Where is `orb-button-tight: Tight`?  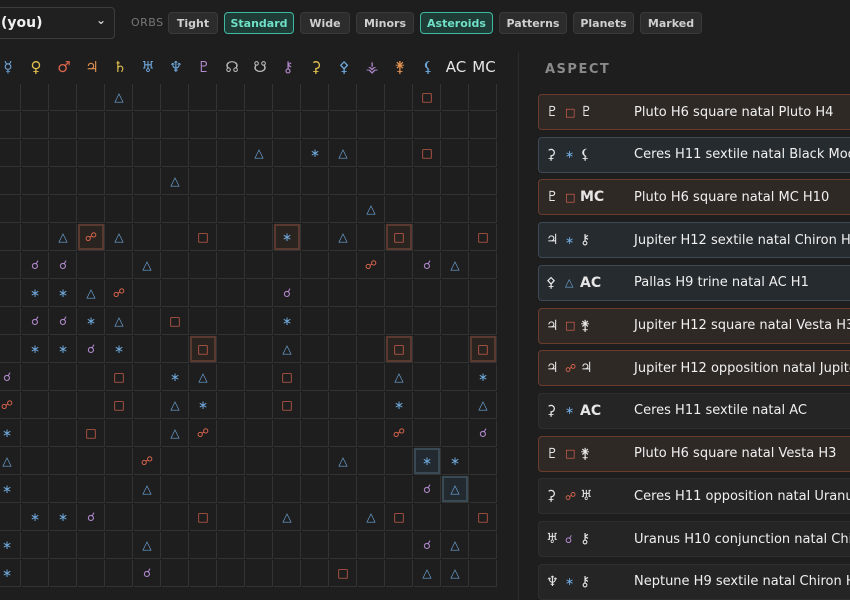
orb-button-tight: Tight is located at coordinates (193, 23).